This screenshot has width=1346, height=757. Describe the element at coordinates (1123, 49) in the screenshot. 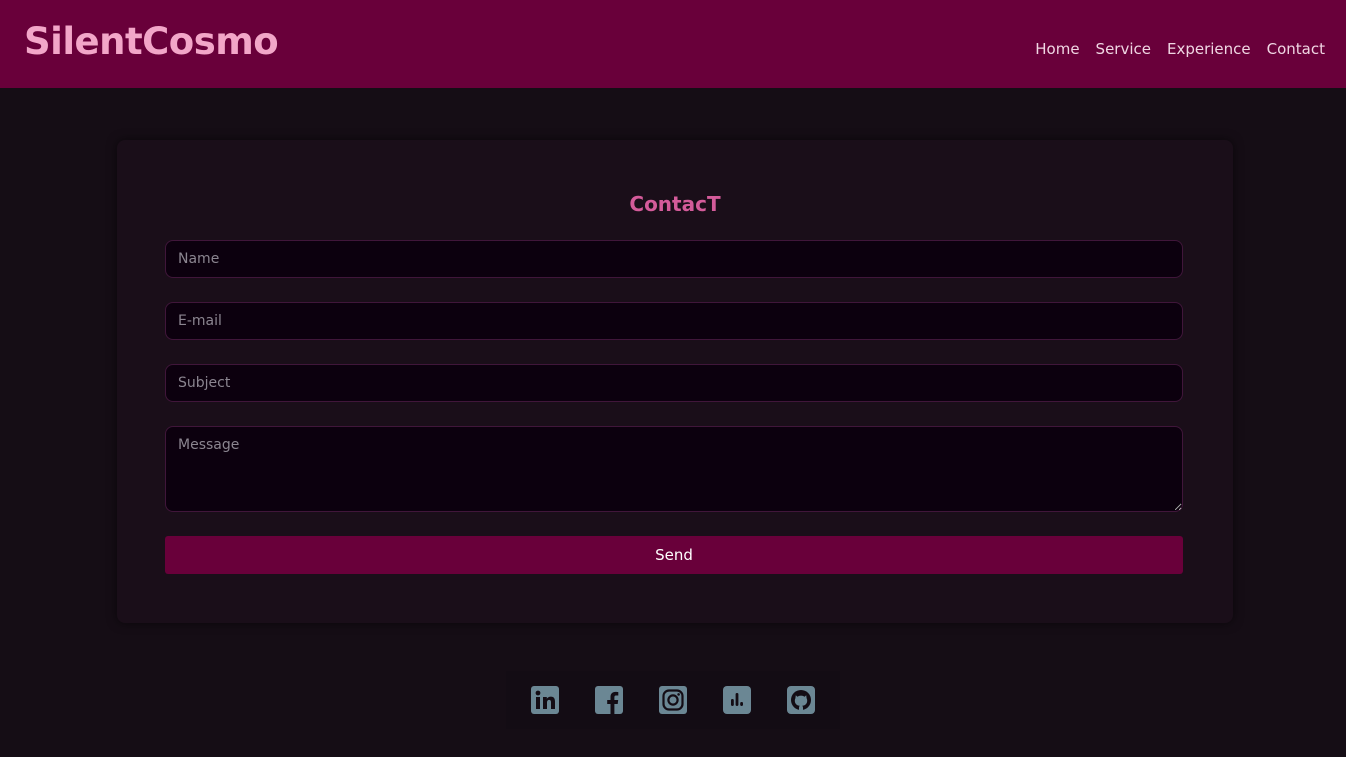

I see `nav-service: Service` at that location.